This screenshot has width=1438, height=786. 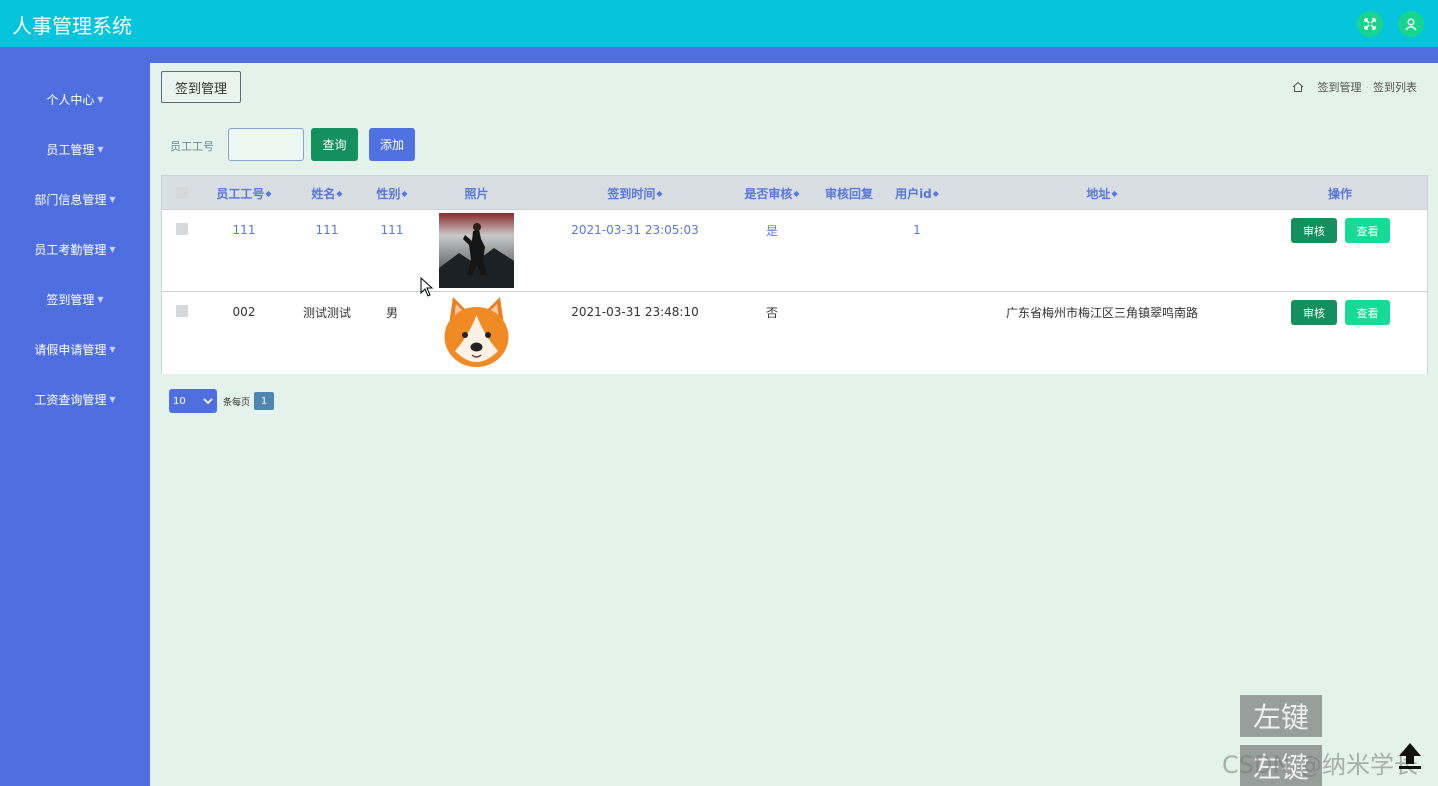 I want to click on chevron-down-icon, so click(x=208, y=401).